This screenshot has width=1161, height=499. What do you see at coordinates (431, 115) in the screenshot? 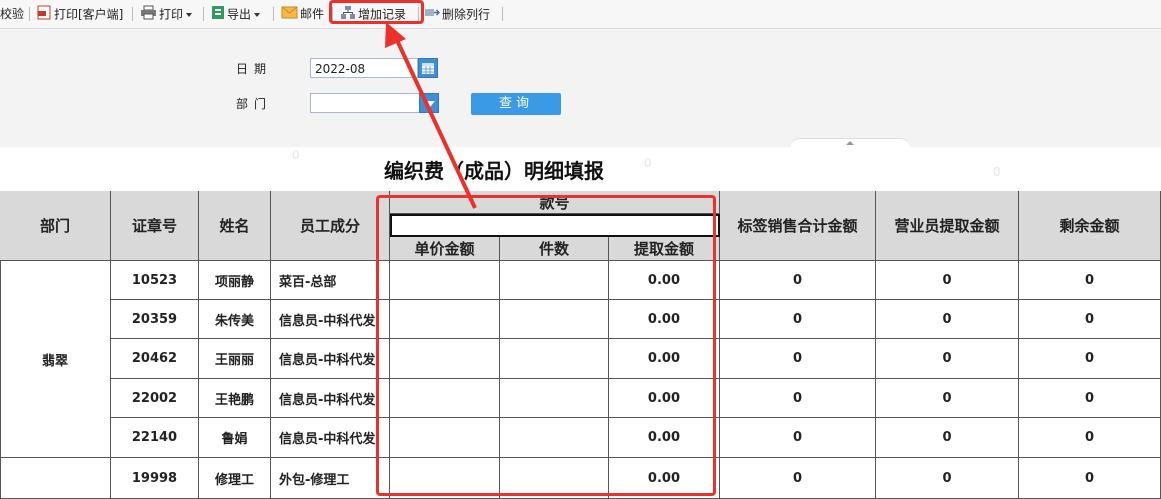
I see `annotation-arrow` at bounding box center [431, 115].